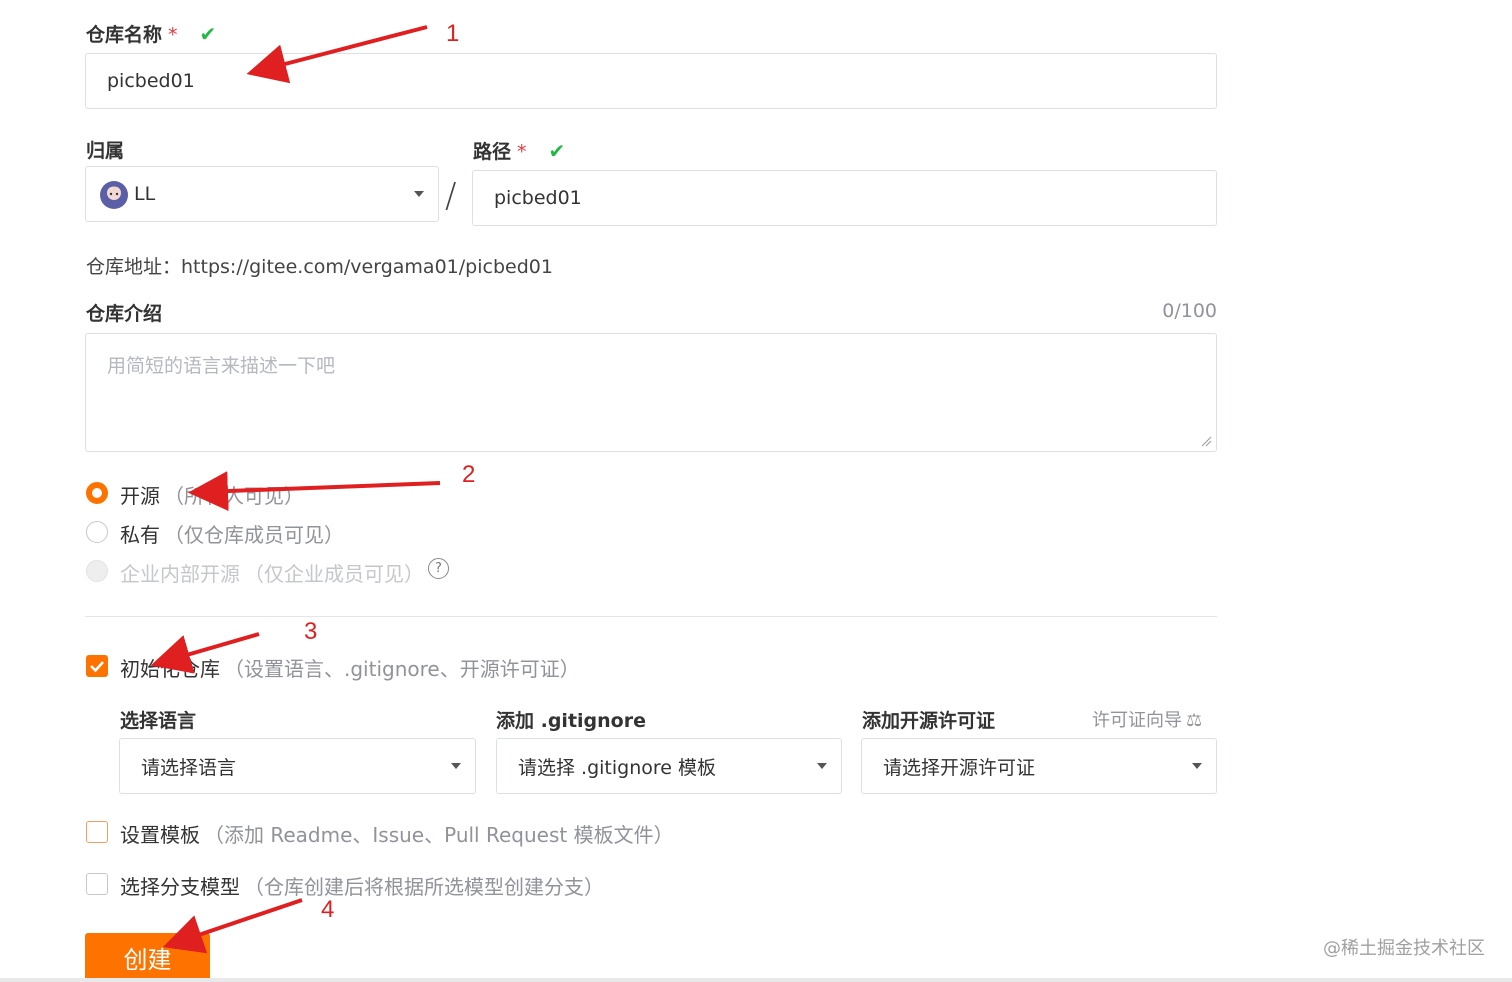 This screenshot has width=1512, height=982. I want to click on template-label: 设置模板 （添加 Readme、Issue、Pull Request 模板文件）, so click(397, 835).